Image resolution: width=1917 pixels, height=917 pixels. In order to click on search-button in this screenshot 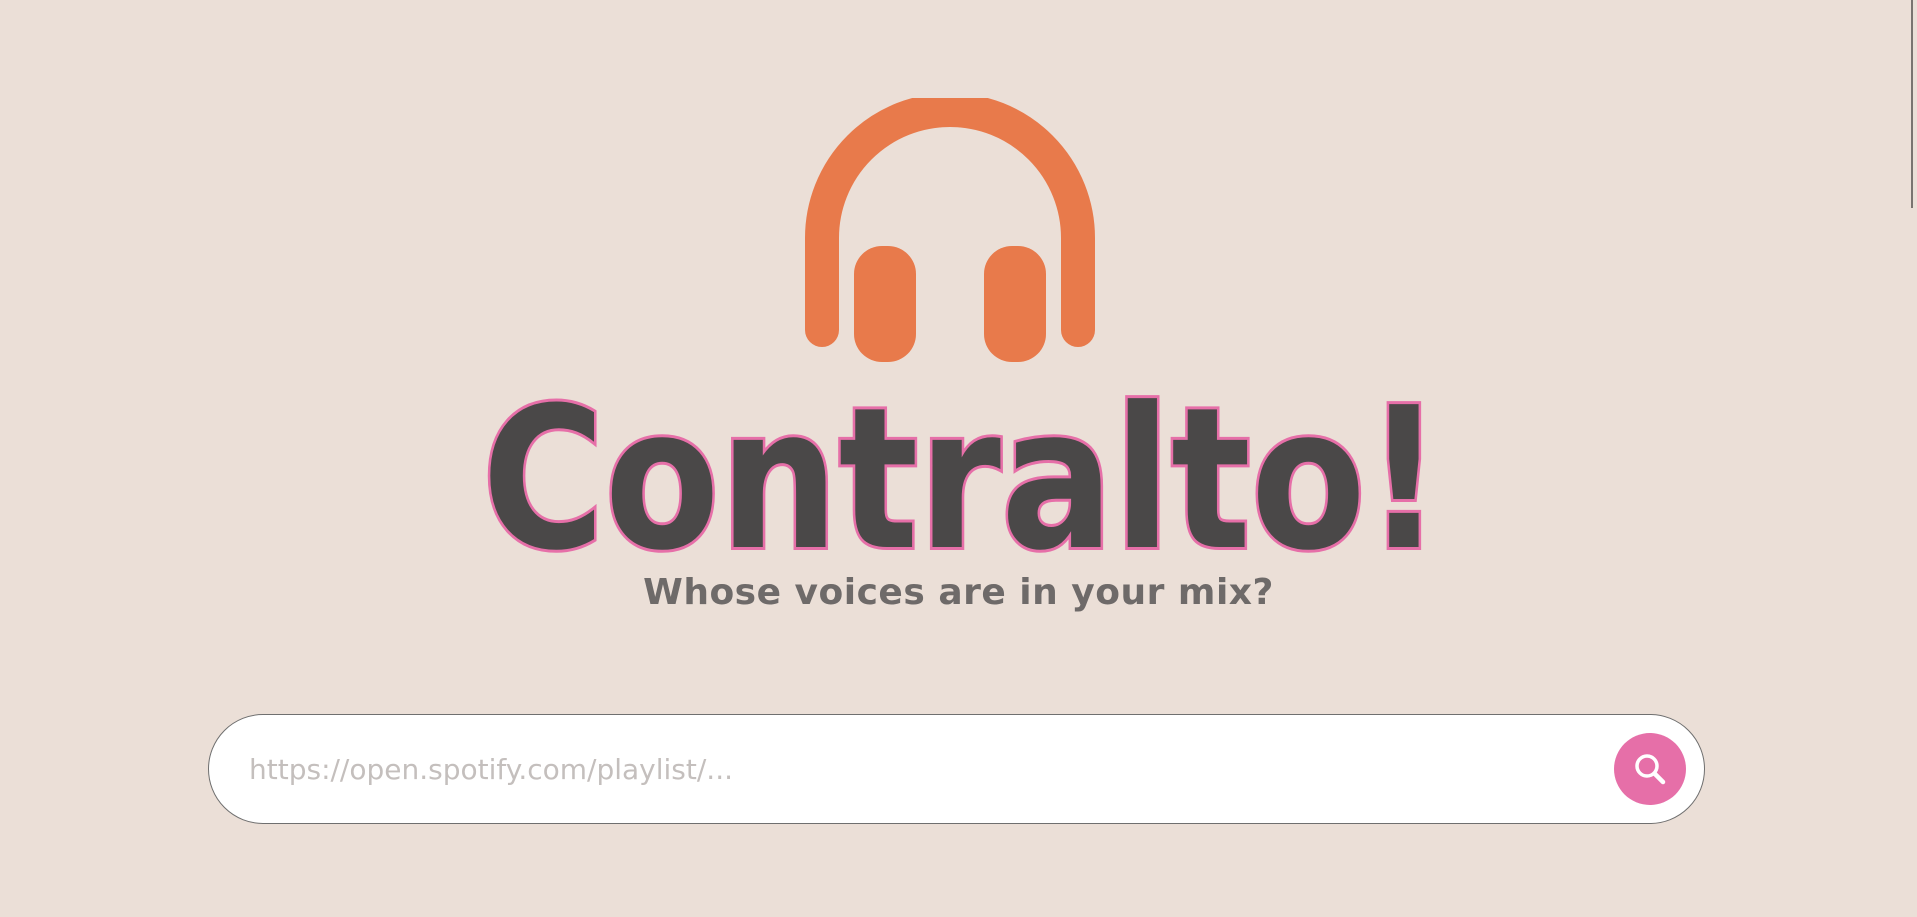, I will do `click(1650, 769)`.